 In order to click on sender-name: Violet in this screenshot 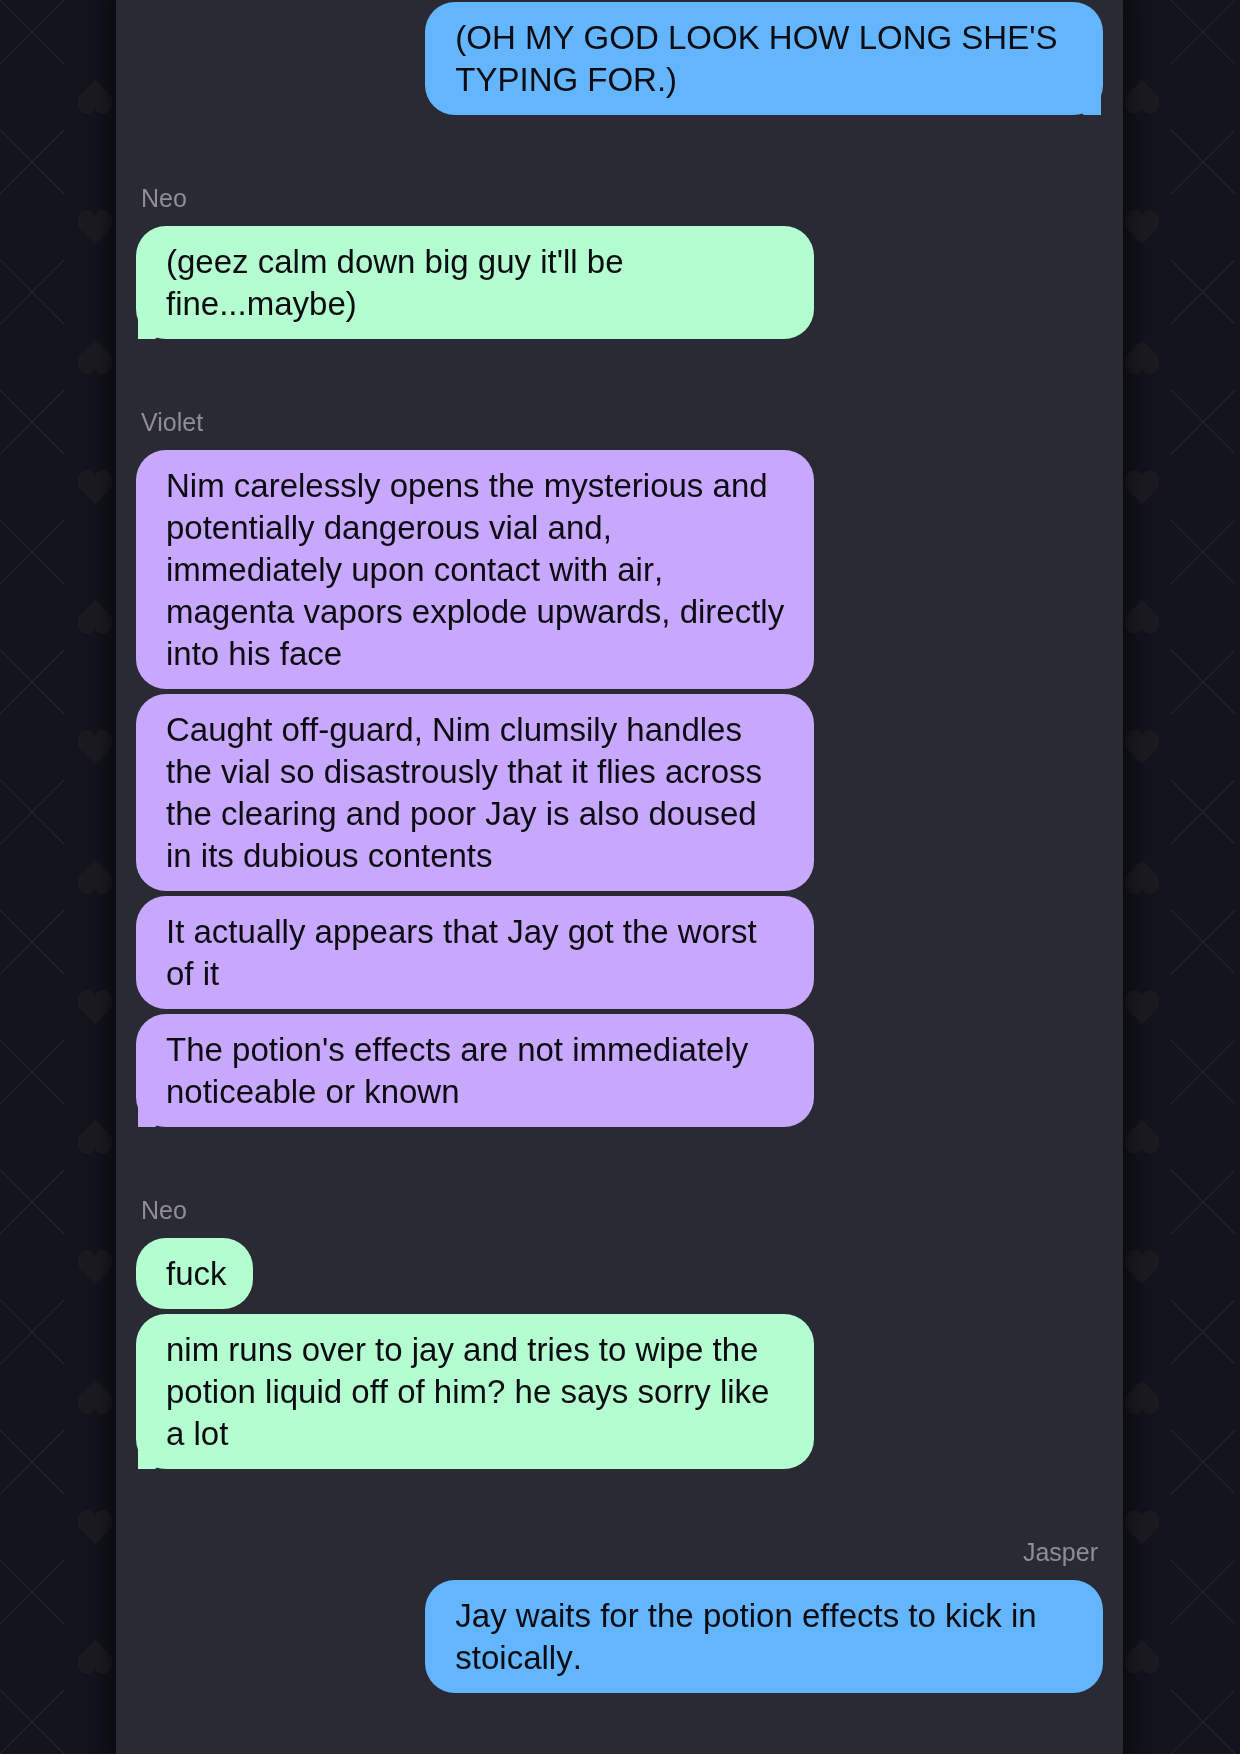, I will do `click(172, 422)`.